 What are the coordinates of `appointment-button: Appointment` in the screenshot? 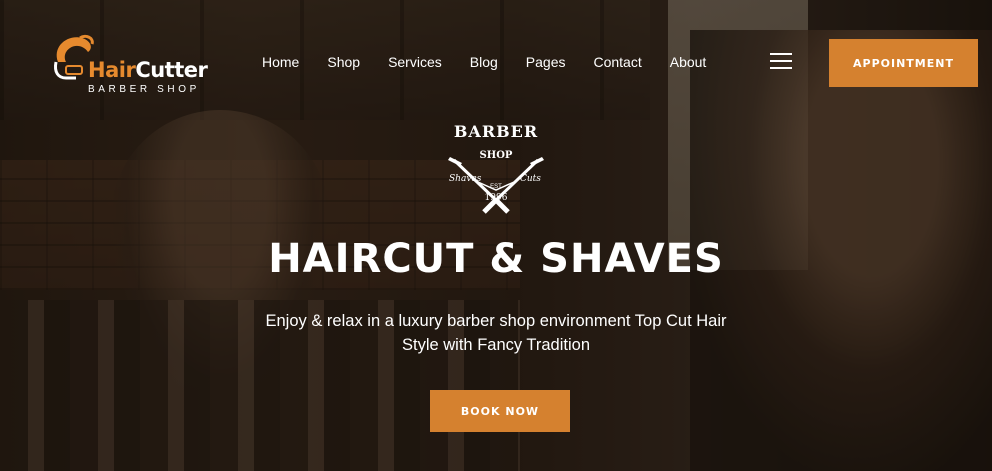 It's located at (903, 63).